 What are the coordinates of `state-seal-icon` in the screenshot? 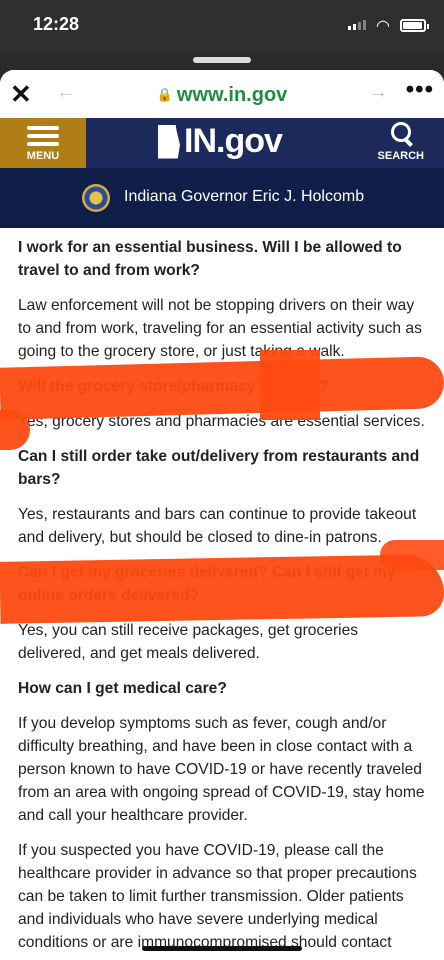 It's located at (96, 198).